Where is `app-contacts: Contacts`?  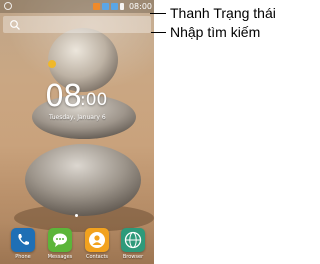 app-contacts: Contacts is located at coordinates (97, 244).